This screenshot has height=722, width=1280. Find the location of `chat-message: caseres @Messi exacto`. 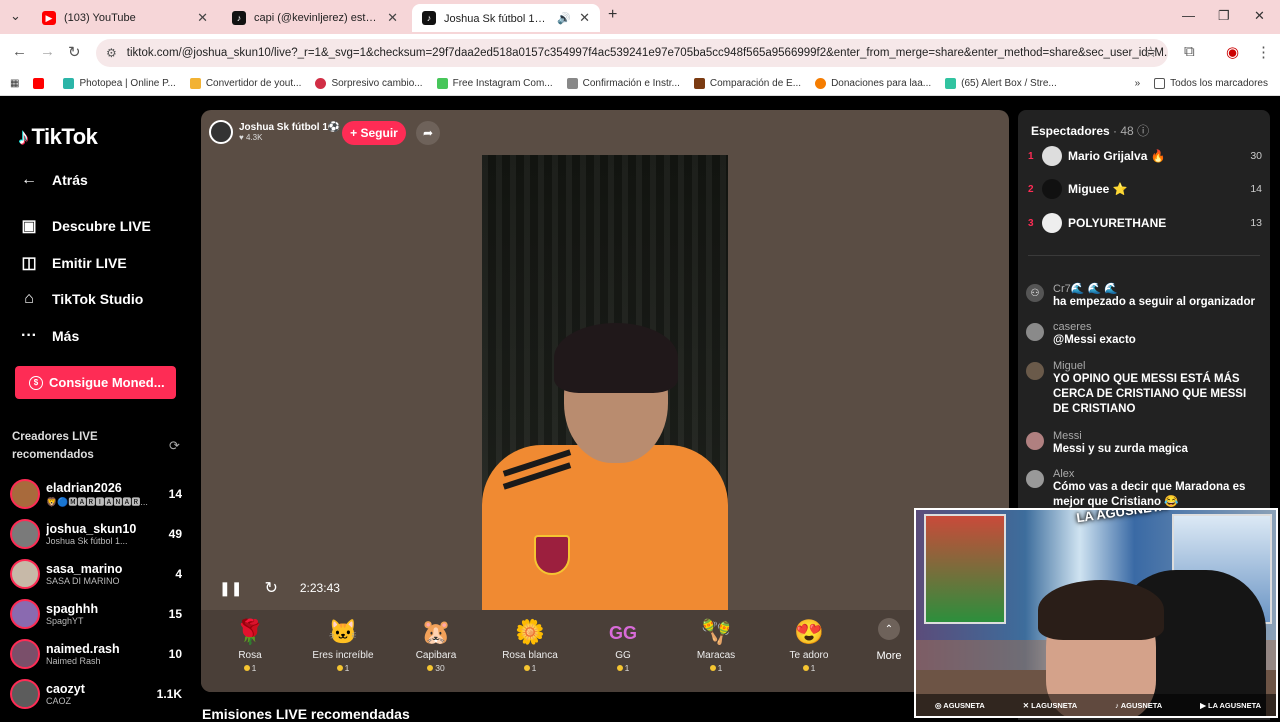

chat-message: caseres @Messi exacto is located at coordinates (1144, 334).